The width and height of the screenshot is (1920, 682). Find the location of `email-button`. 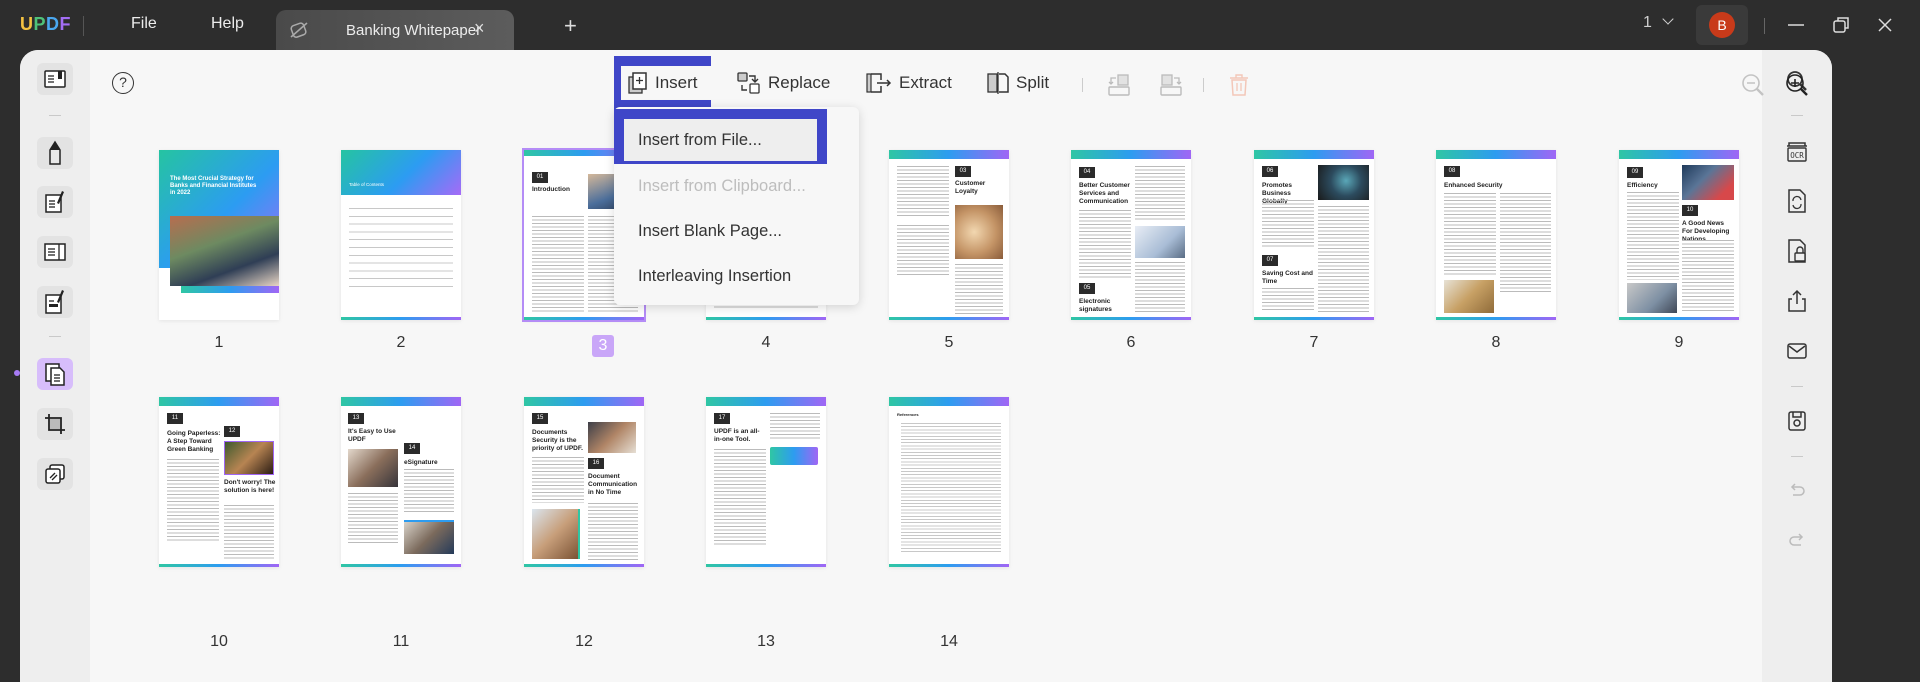

email-button is located at coordinates (1797, 351).